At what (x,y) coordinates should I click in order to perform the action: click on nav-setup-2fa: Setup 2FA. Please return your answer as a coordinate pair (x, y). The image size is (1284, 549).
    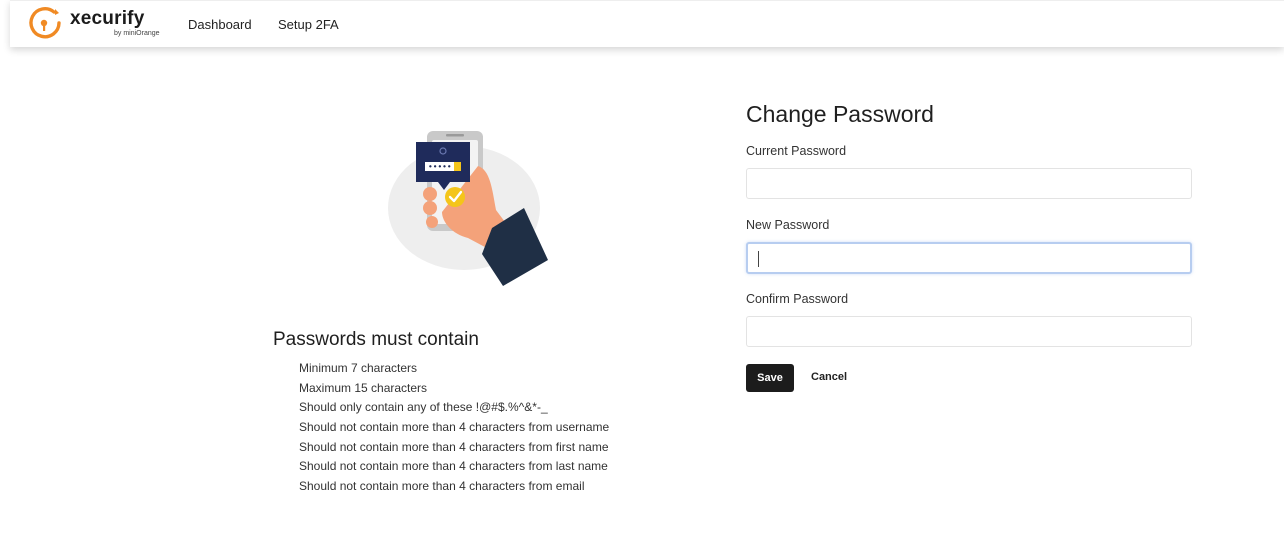
    Looking at the image, I should click on (308, 24).